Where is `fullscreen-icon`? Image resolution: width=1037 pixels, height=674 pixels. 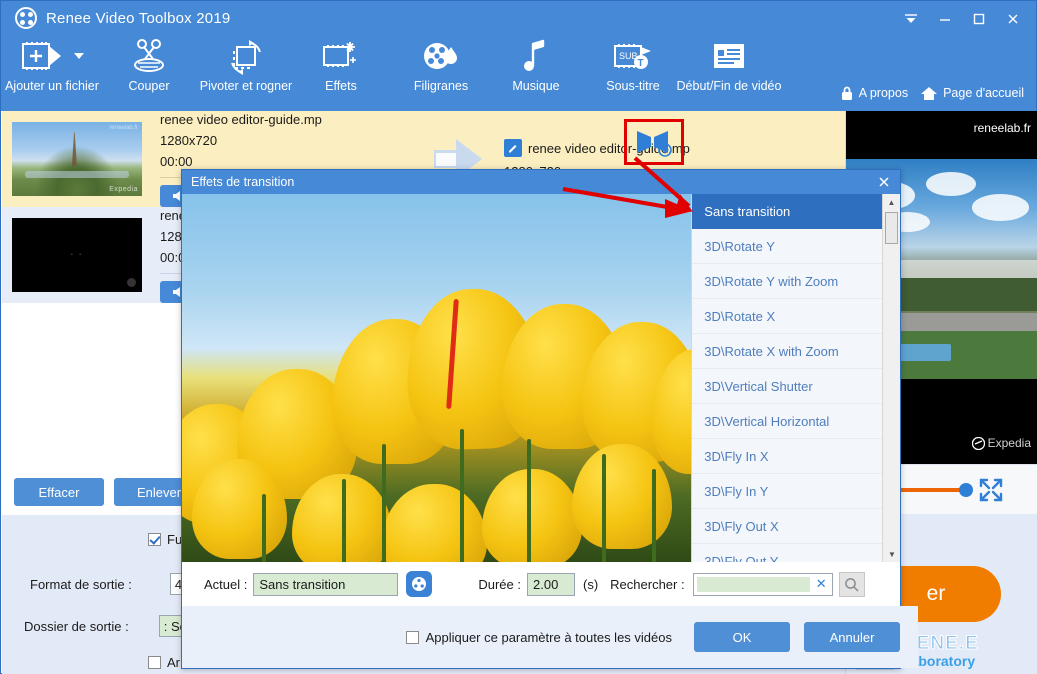 fullscreen-icon is located at coordinates (991, 490).